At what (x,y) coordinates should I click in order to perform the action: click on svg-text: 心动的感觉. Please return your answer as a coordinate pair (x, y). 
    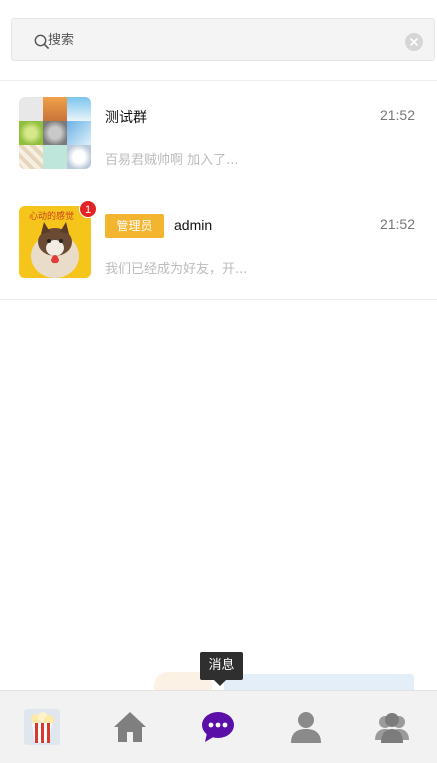
    Looking at the image, I should click on (51, 216).